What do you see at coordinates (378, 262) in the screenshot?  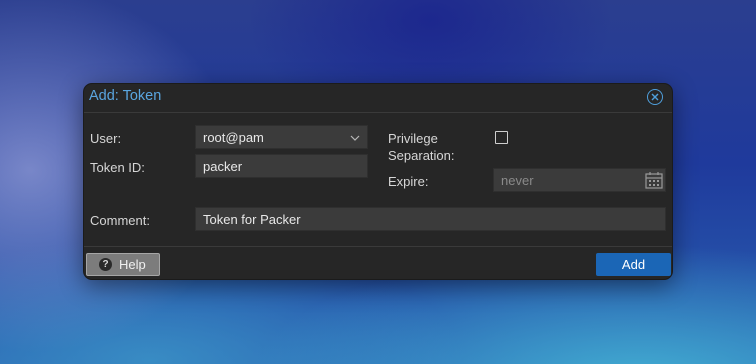 I see `dialog-footer: ? Help Add` at bounding box center [378, 262].